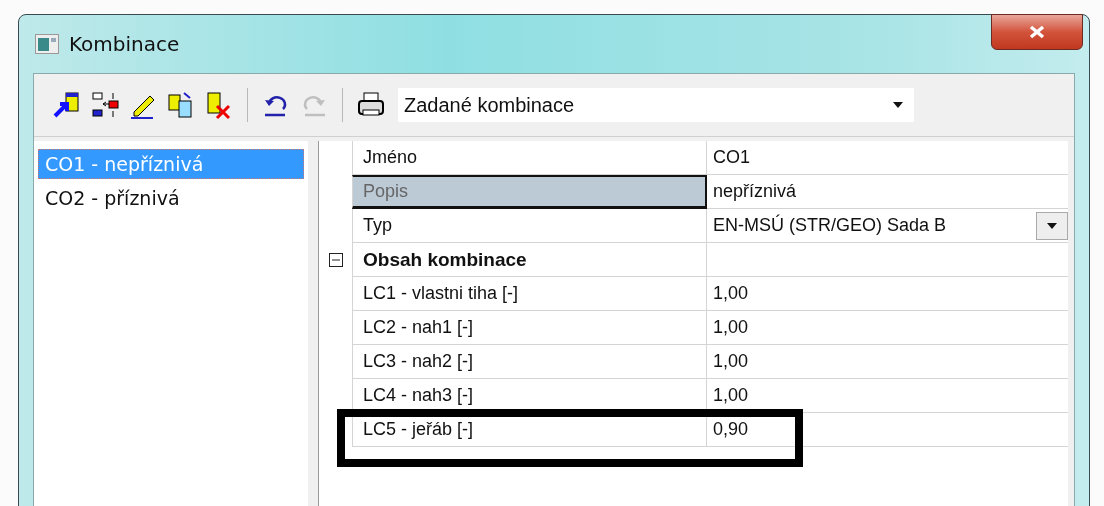 This screenshot has height=506, width=1104. I want to click on property-name: LC2 - nah1 [-], so click(529, 328).